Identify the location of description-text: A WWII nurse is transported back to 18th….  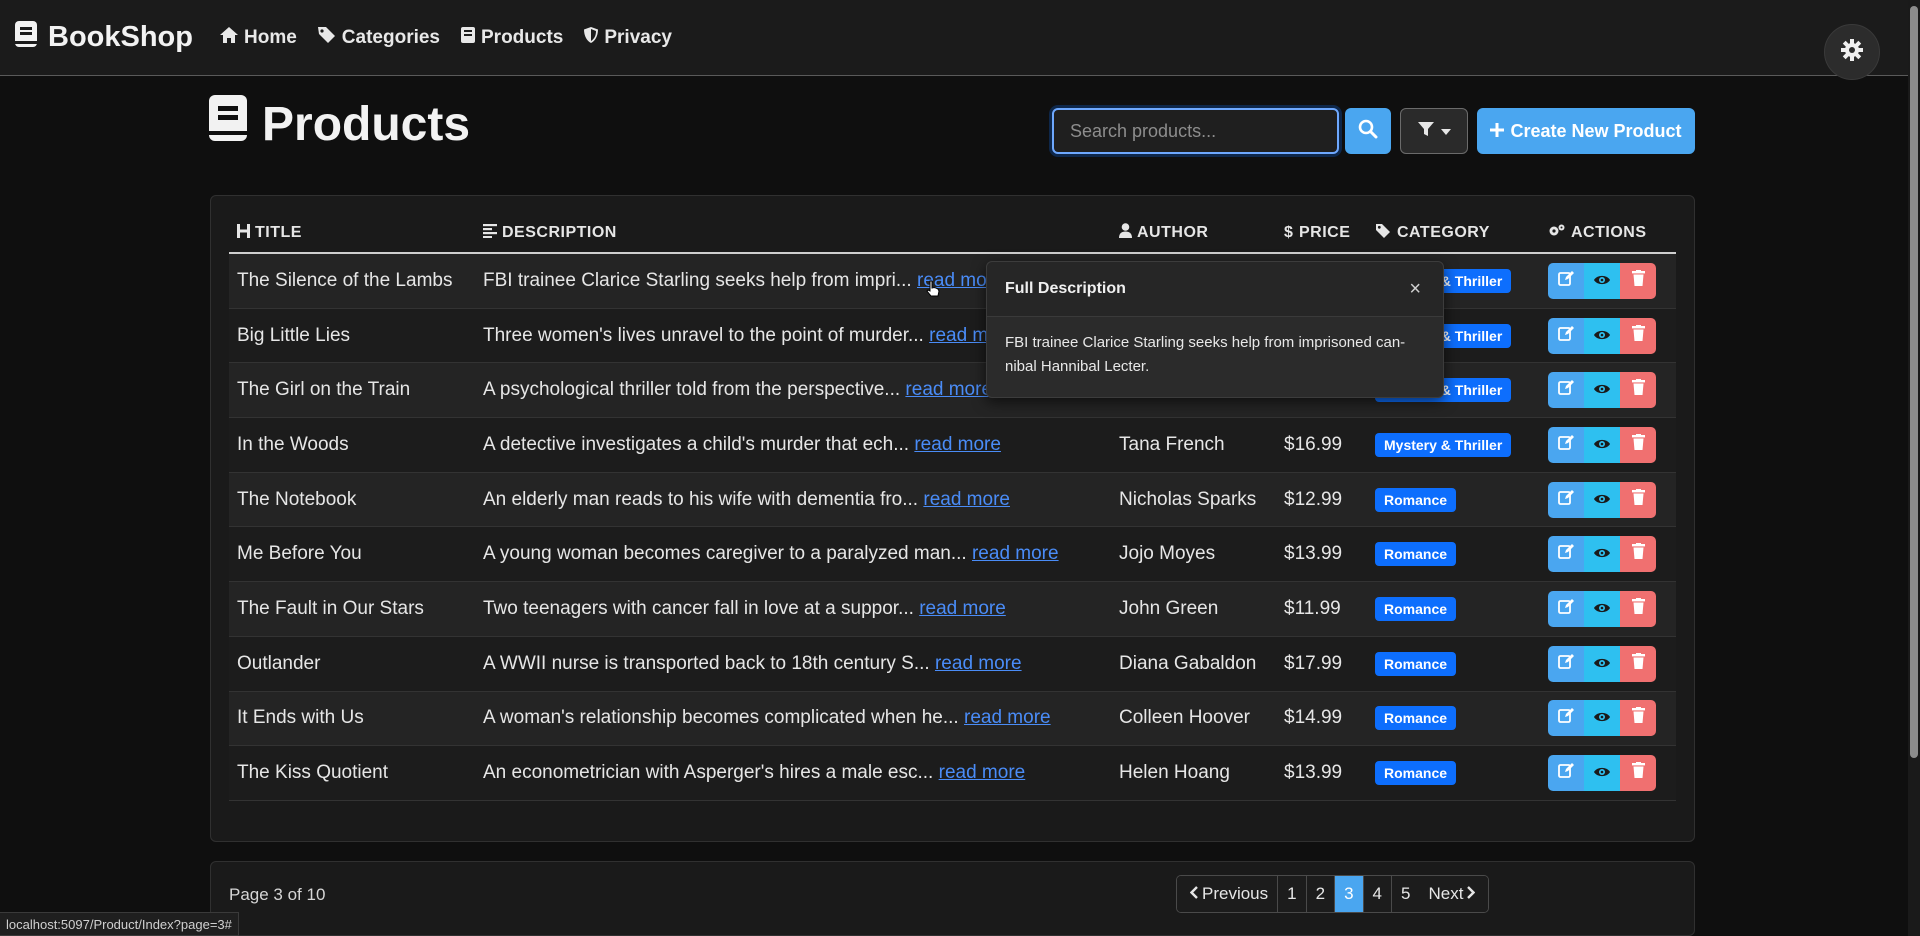
(706, 663).